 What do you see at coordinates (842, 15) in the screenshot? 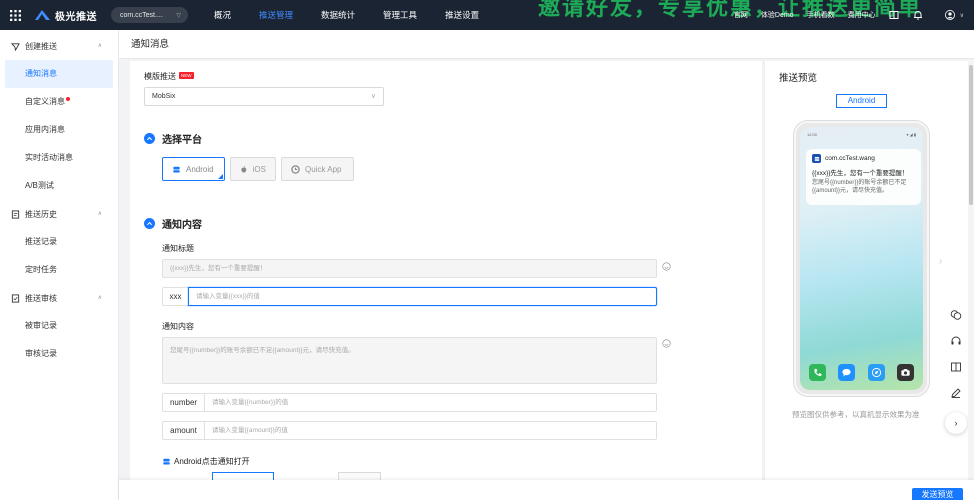
I see `top-right-links: 官网 体验Demo 手机看数 费用中心 ∨` at bounding box center [842, 15].